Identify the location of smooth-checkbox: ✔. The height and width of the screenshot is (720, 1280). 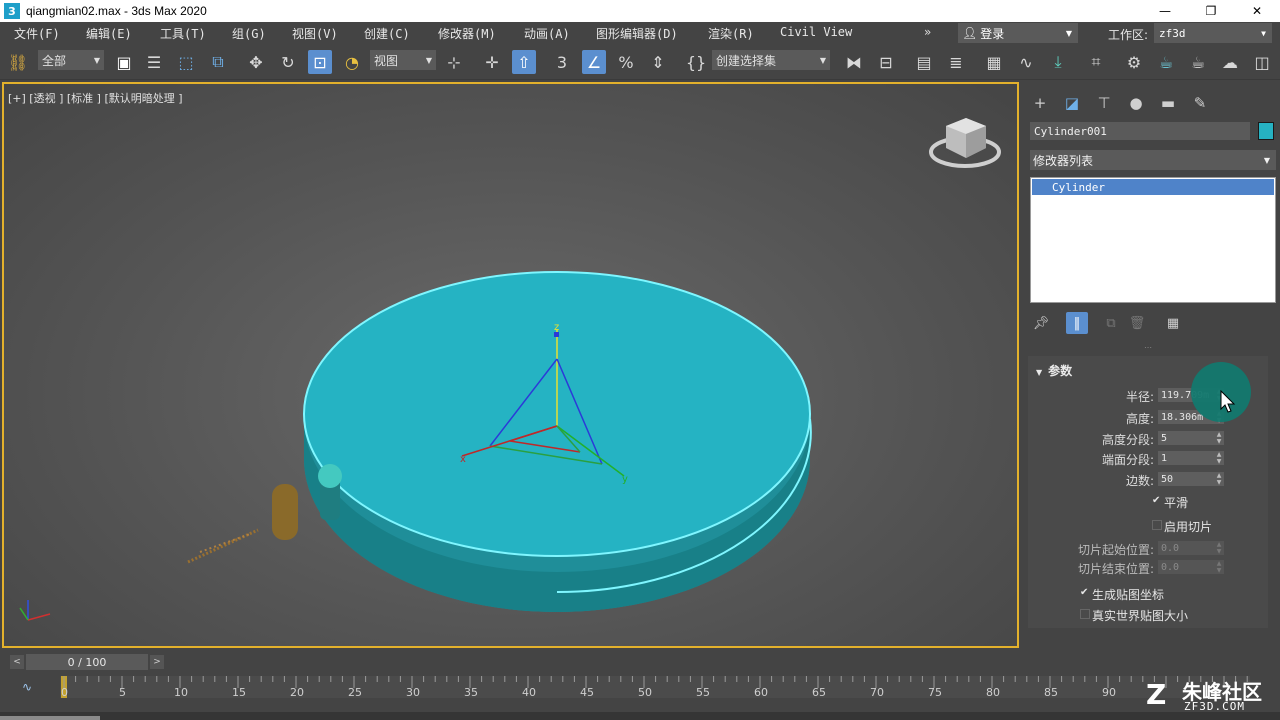
(1157, 501).